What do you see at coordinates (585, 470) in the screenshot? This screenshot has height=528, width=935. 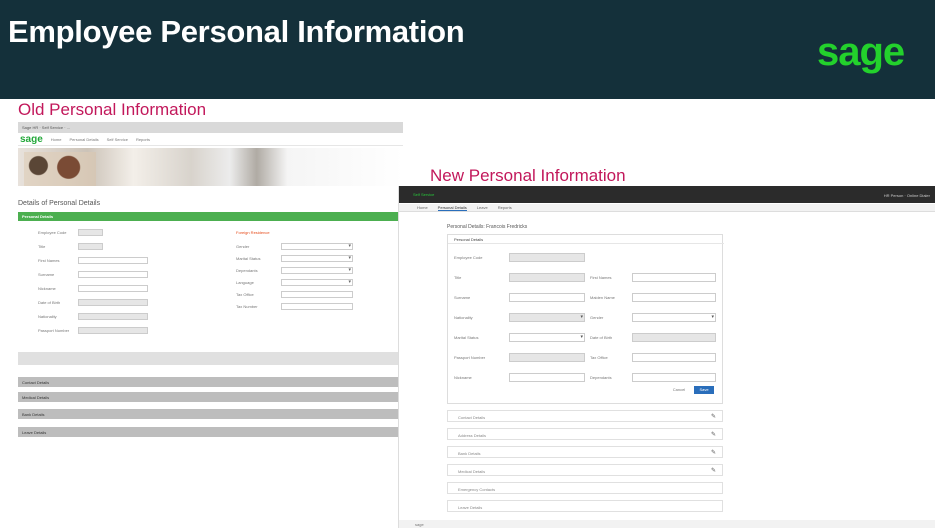 I see `section-medical-details: Medical Details ✎` at bounding box center [585, 470].